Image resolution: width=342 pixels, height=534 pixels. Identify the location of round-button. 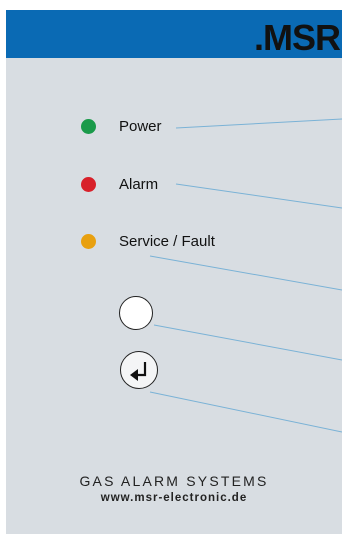
(136, 313).